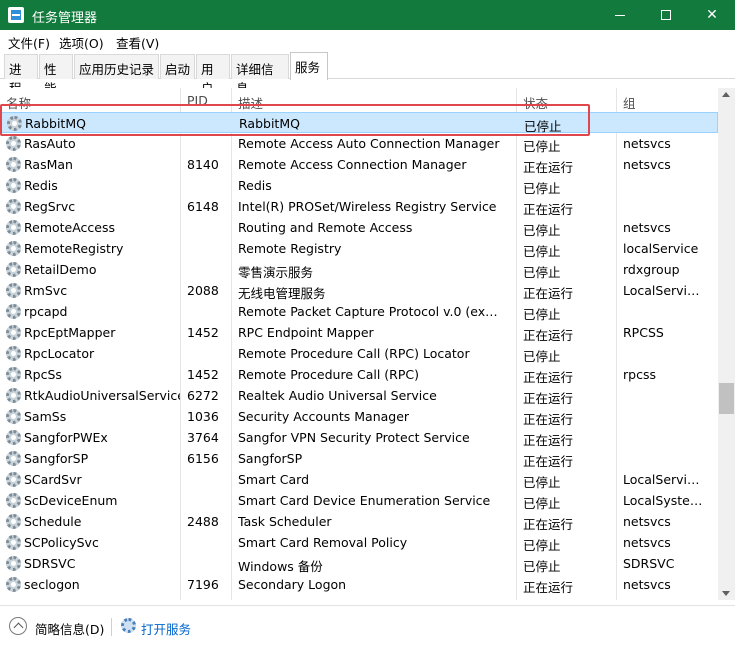 This screenshot has height=652, width=735. Describe the element at coordinates (59, 353) in the screenshot. I see `service-name: RpcLocator` at that location.